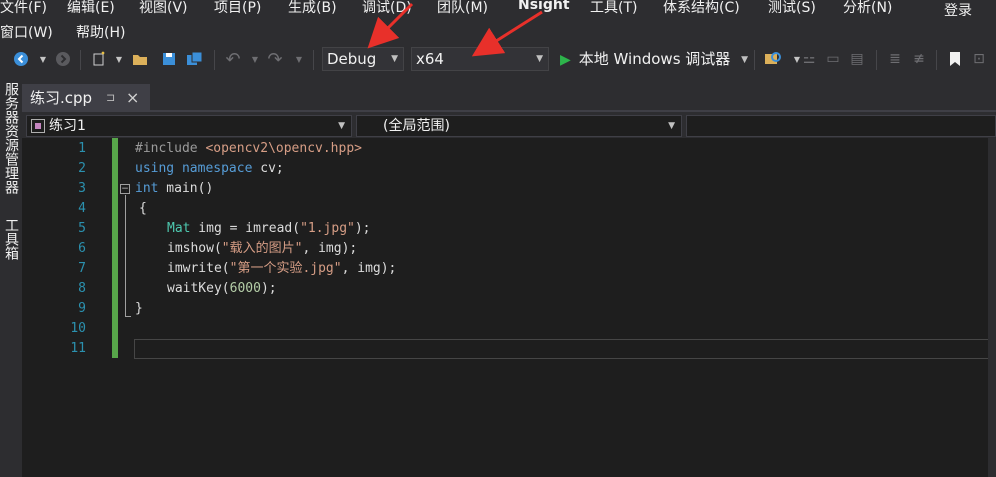  What do you see at coordinates (857, 59) in the screenshot?
I see `complete-word-icon: ▤` at bounding box center [857, 59].